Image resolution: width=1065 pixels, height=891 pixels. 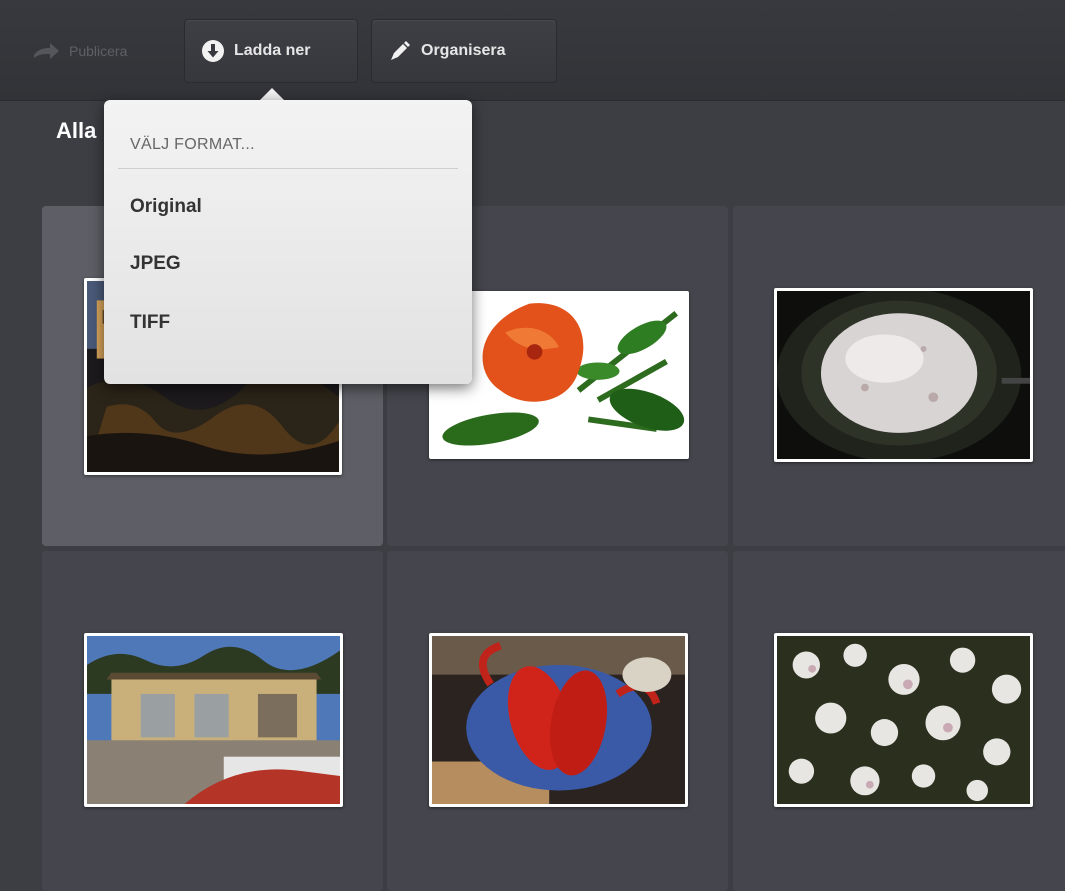 What do you see at coordinates (400, 51) in the screenshot?
I see `pen-icon` at bounding box center [400, 51].